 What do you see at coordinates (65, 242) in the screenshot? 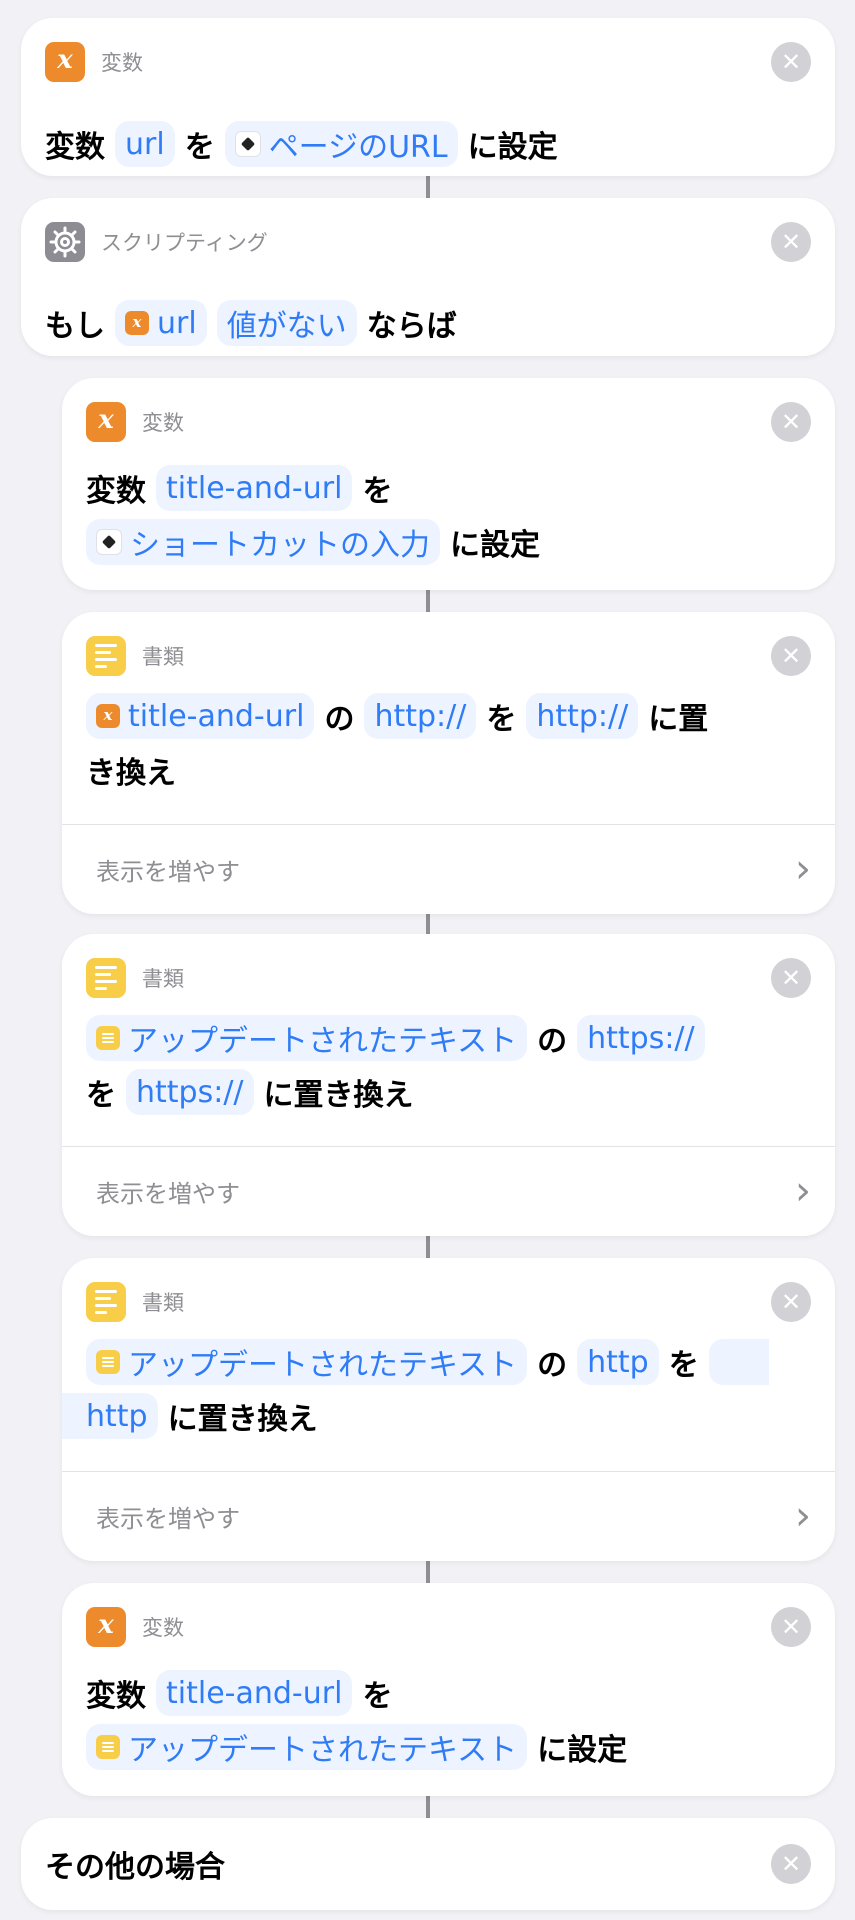
I see `gear-icon` at bounding box center [65, 242].